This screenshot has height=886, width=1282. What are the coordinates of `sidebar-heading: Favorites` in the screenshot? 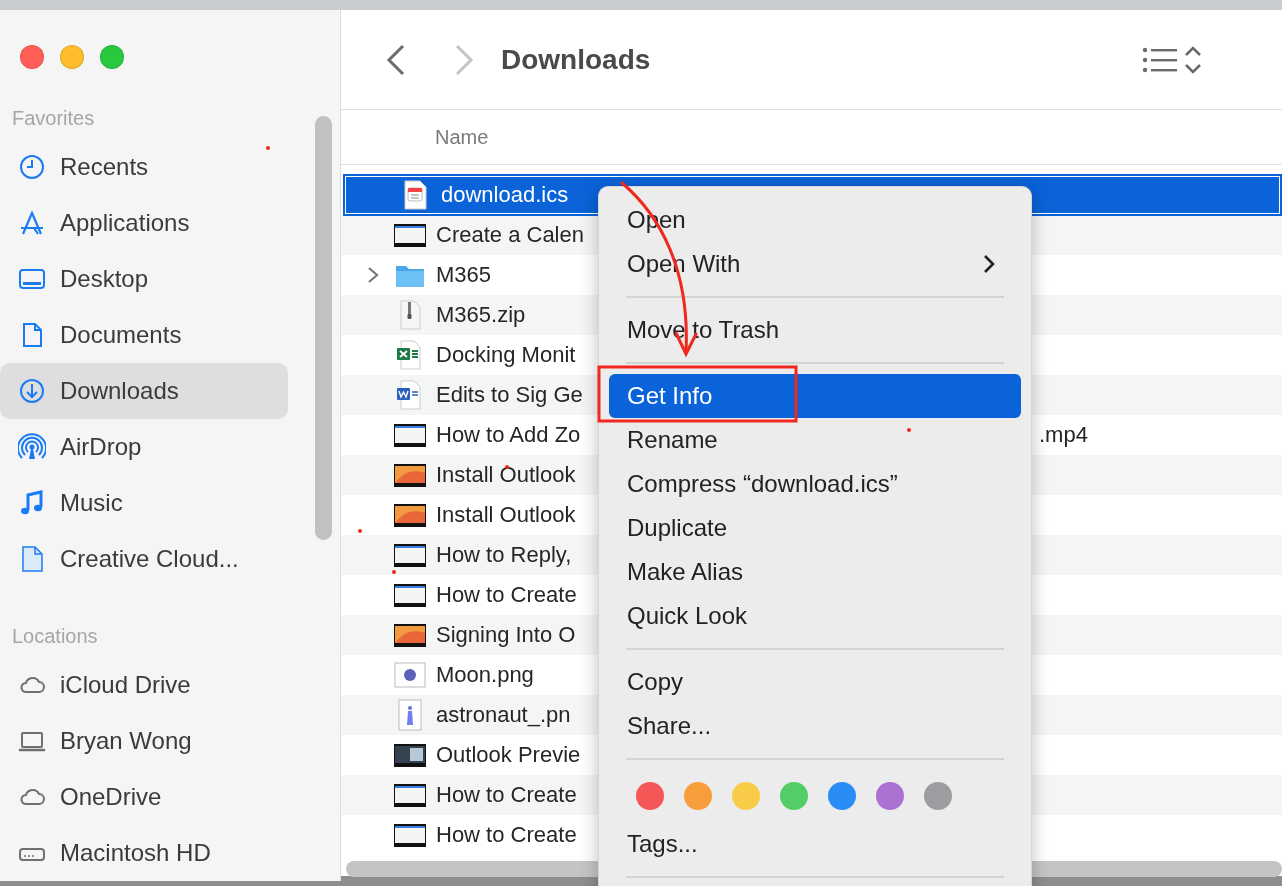 It's located at (53, 118).